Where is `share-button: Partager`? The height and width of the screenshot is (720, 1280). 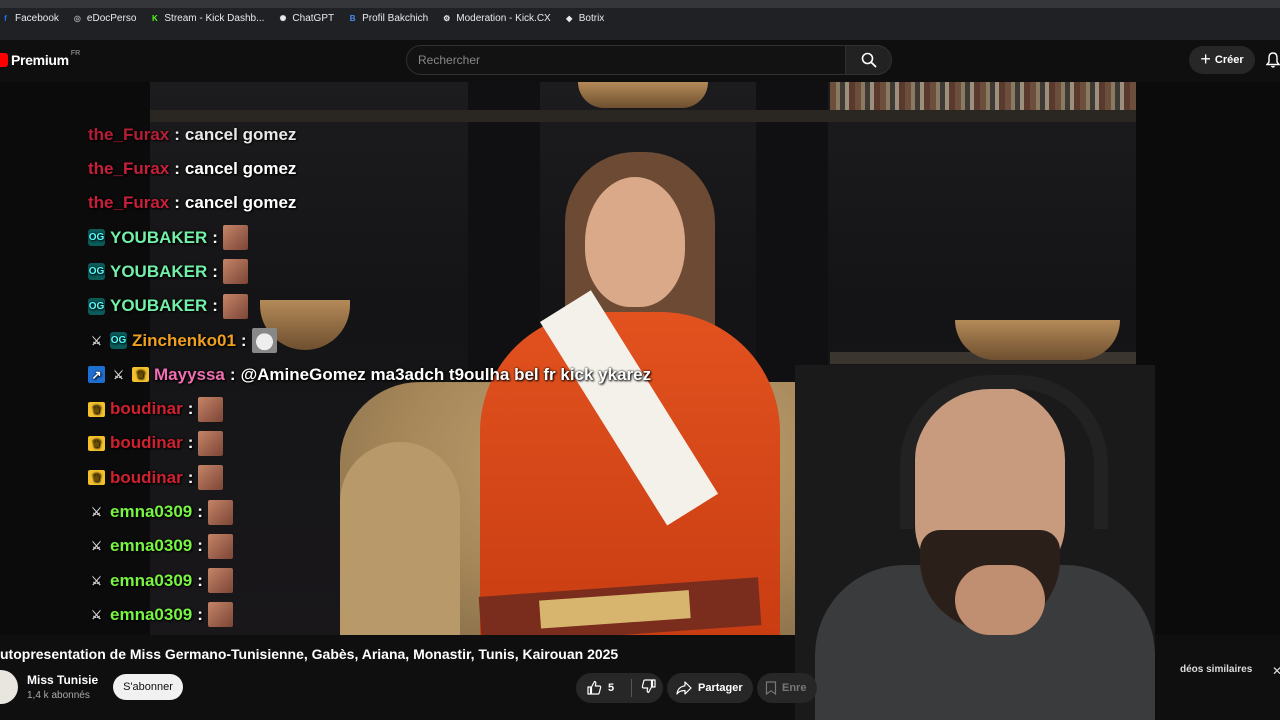 share-button: Partager is located at coordinates (710, 688).